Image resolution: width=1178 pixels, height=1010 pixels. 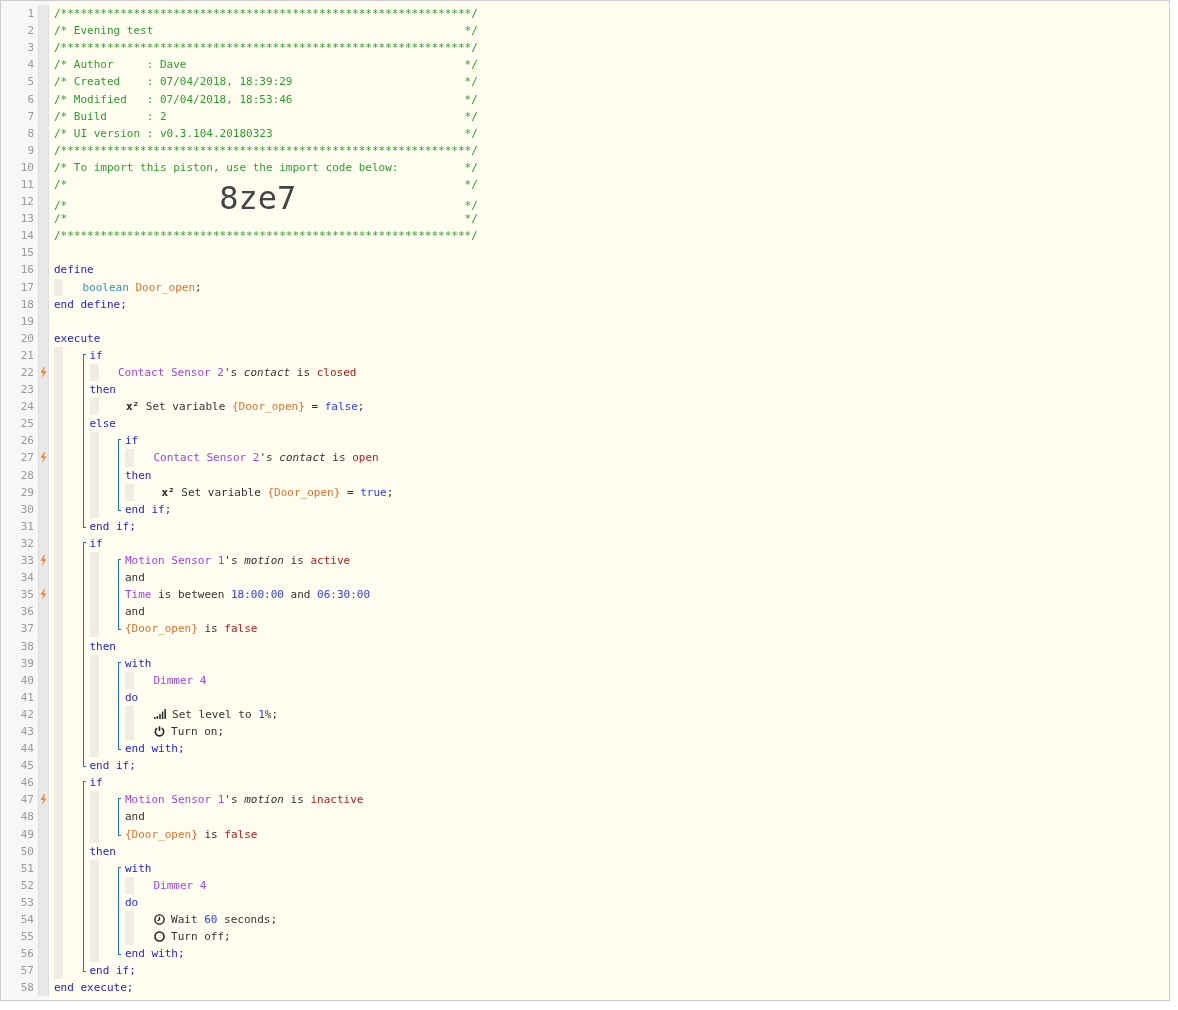 What do you see at coordinates (27, 663) in the screenshot?
I see `line-number: 39` at bounding box center [27, 663].